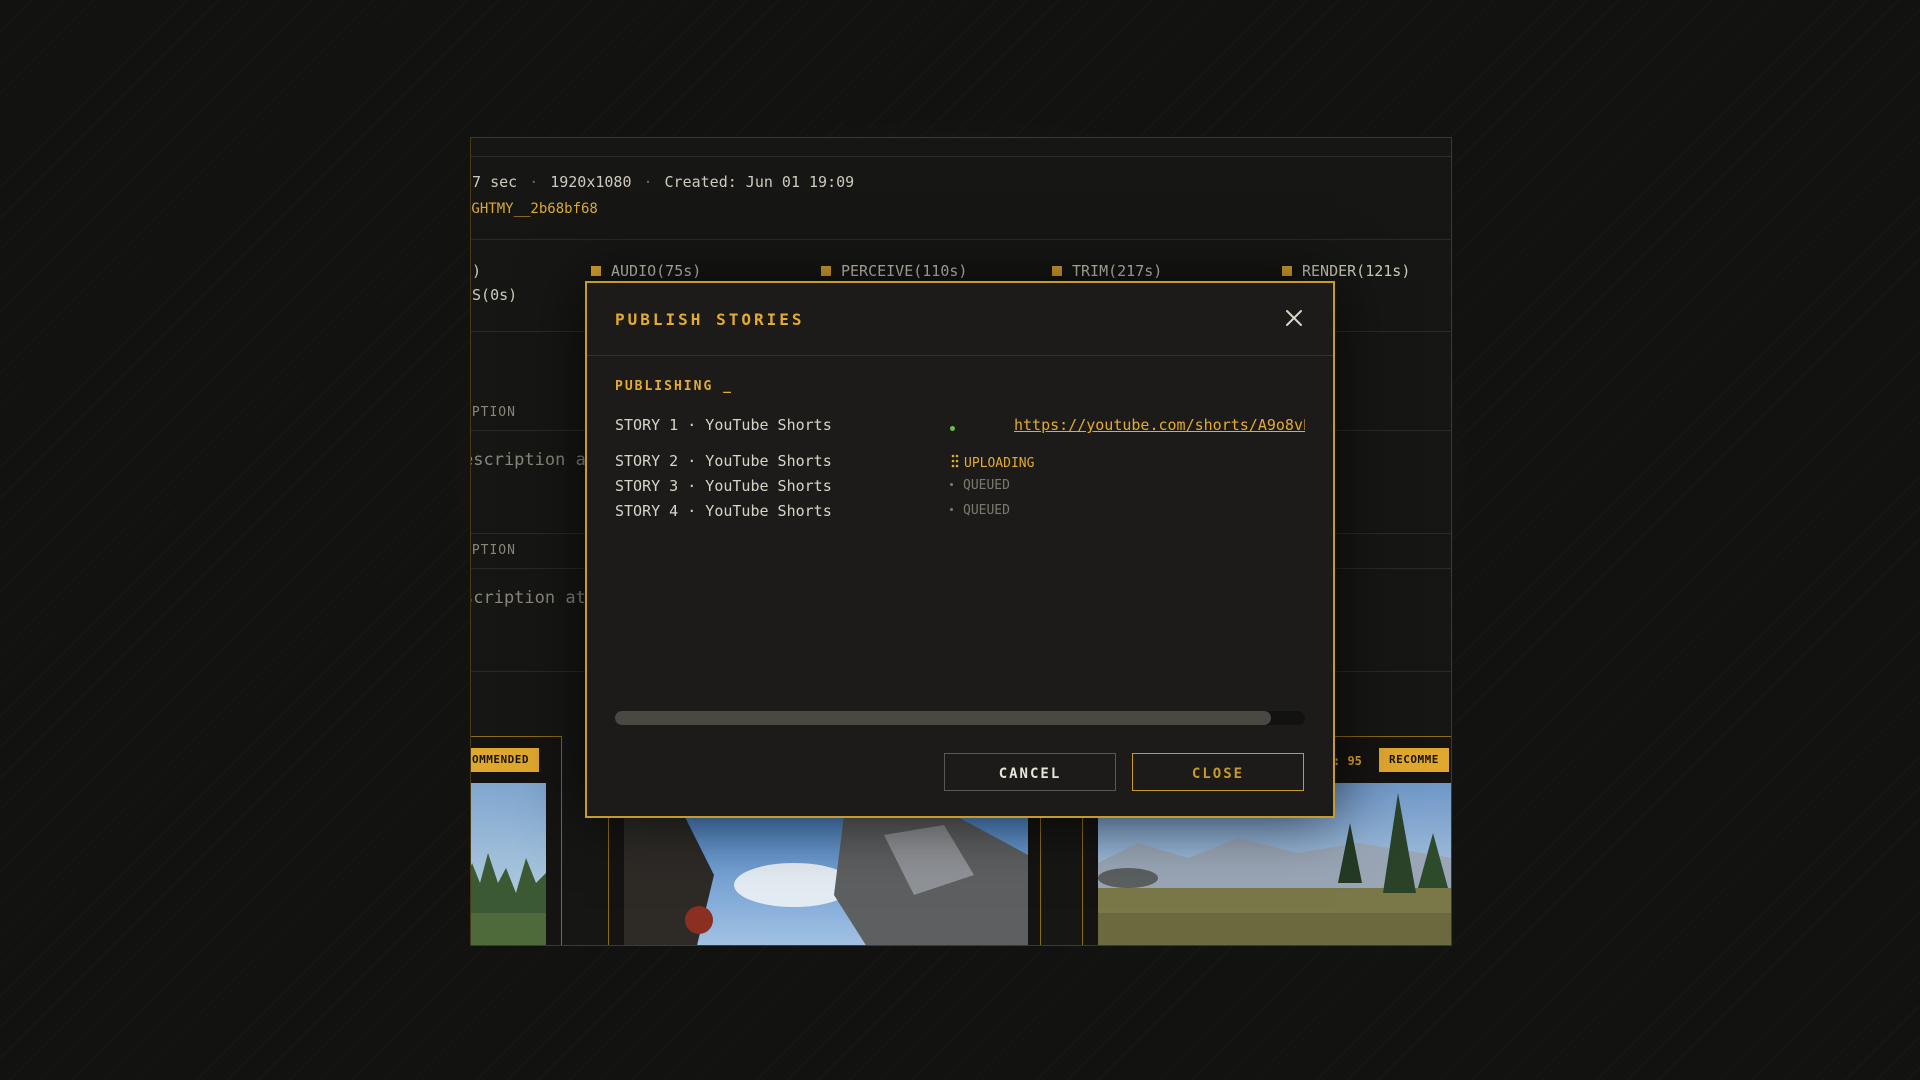  What do you see at coordinates (723, 486) in the screenshot?
I see `story-name: STORY 3 · YouTube Shorts` at bounding box center [723, 486].